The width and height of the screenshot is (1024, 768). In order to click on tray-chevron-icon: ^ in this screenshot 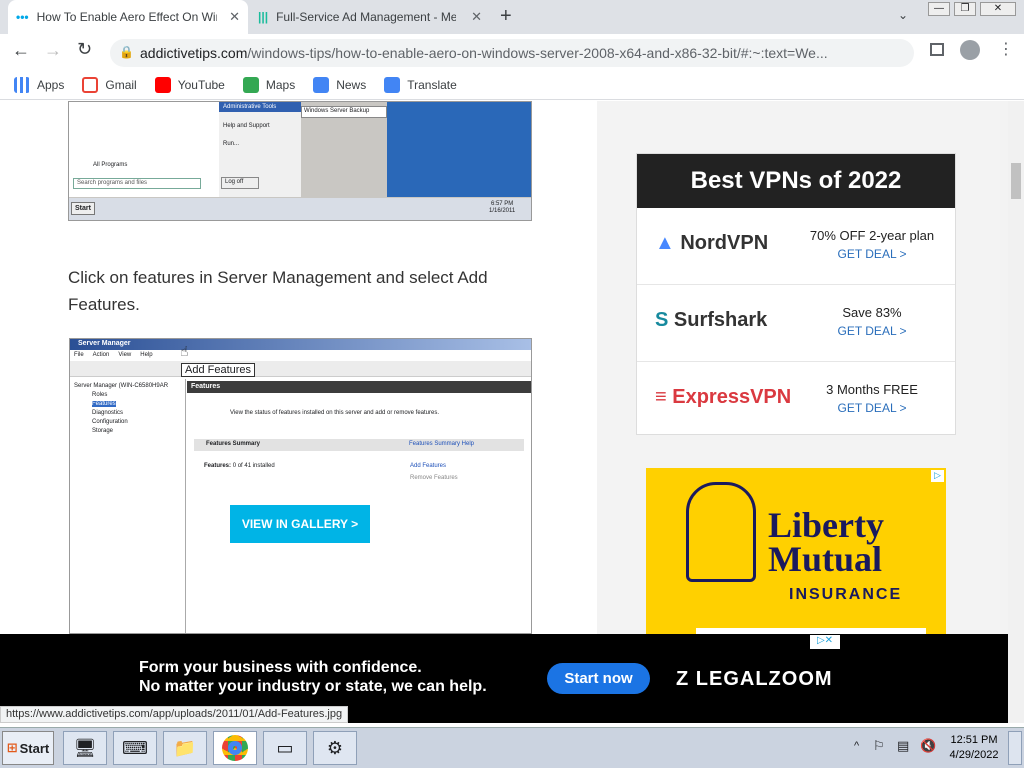, I will do `click(856, 746)`.